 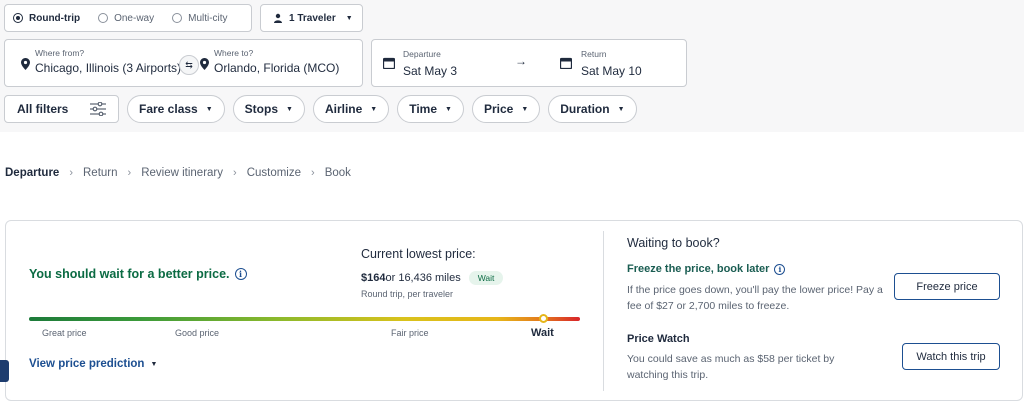 I want to click on price-scale-marker, so click(x=543, y=318).